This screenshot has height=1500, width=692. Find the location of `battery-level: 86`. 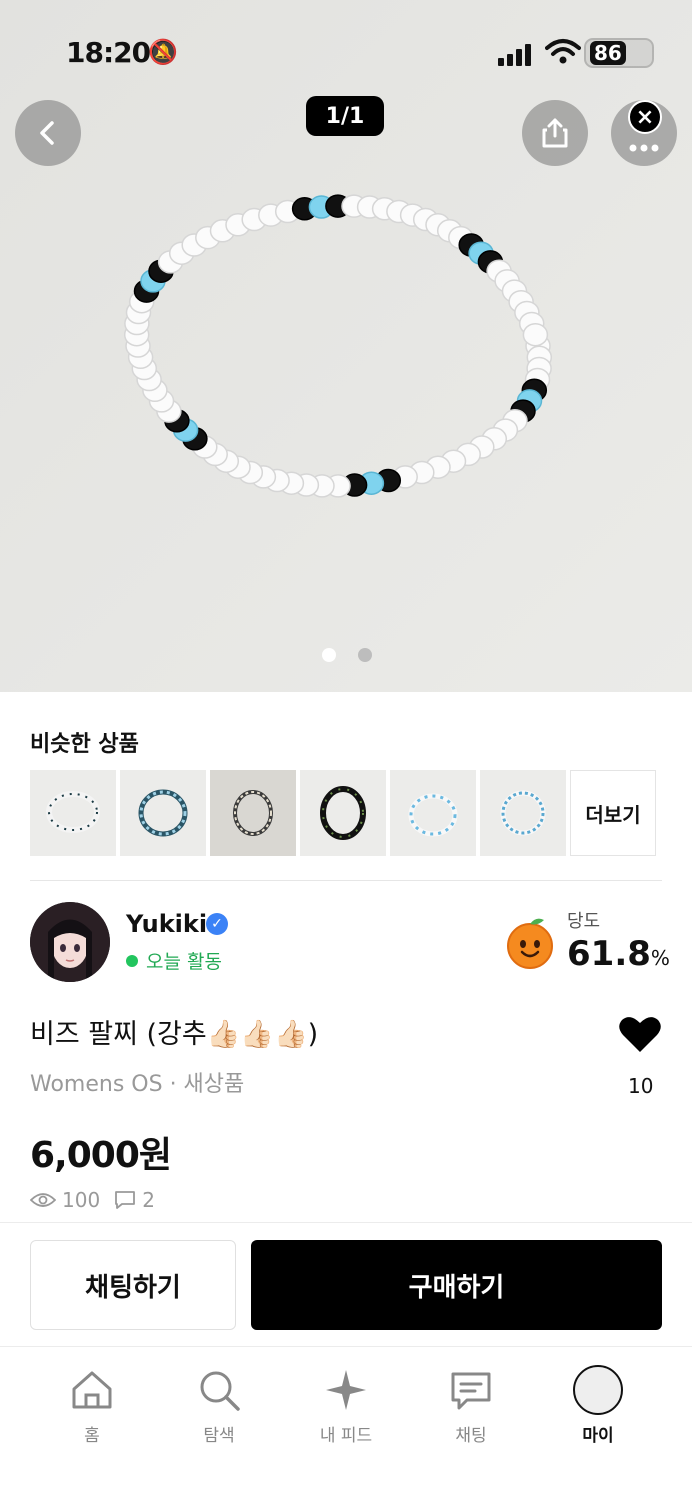

battery-level: 86 is located at coordinates (608, 53).